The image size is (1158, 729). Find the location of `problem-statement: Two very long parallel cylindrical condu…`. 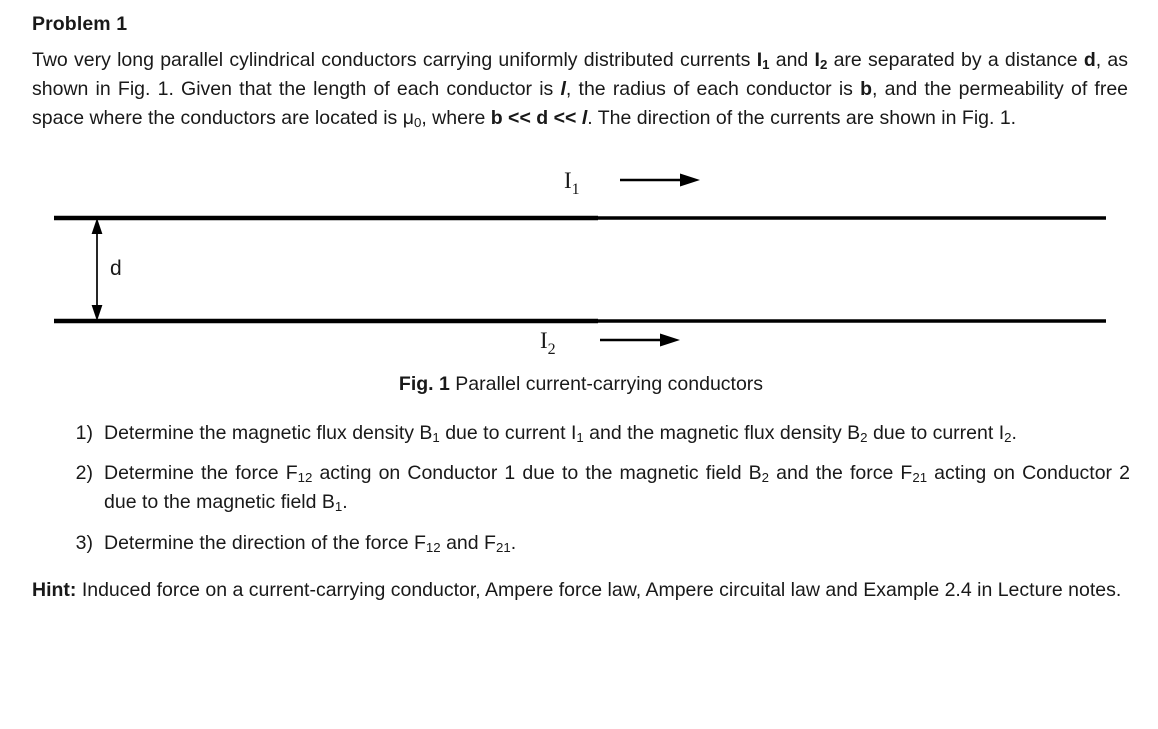

problem-statement: Two very long parallel cylindrical condu… is located at coordinates (581, 89).